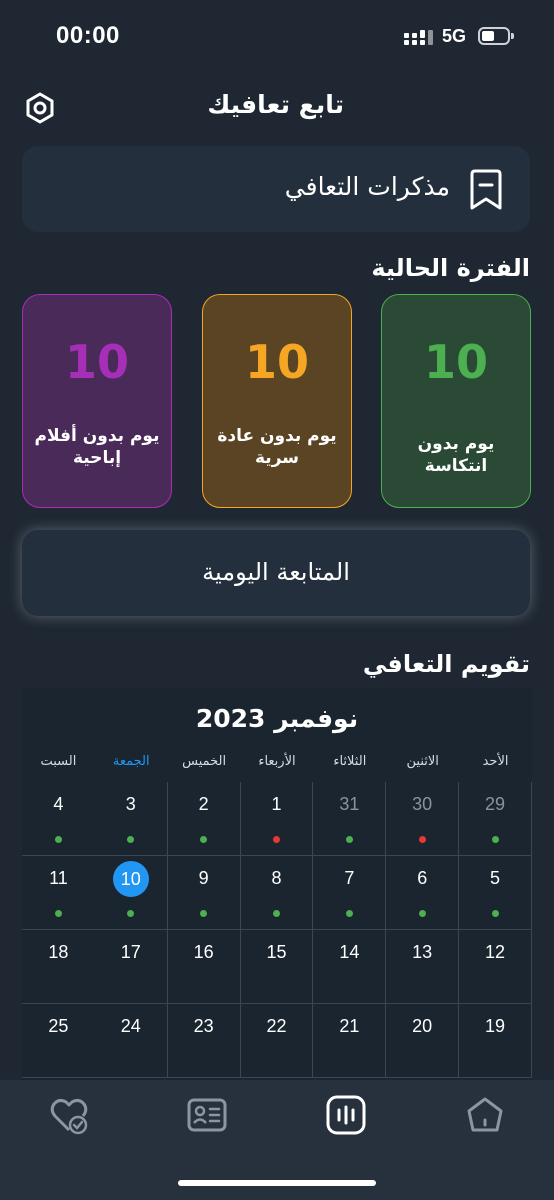 The image size is (554, 1200). I want to click on calendar-day-number: 11, so click(58, 878).